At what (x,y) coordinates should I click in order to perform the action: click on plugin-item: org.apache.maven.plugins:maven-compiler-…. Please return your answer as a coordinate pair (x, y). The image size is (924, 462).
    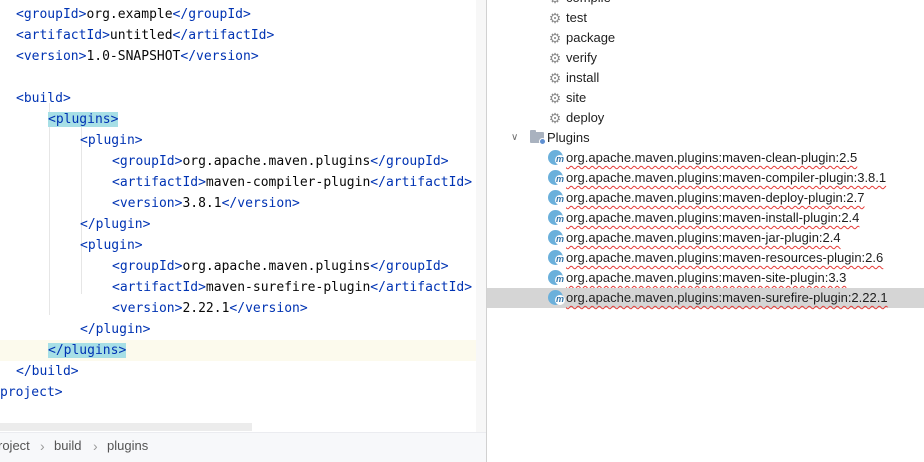
    Looking at the image, I should click on (705, 178).